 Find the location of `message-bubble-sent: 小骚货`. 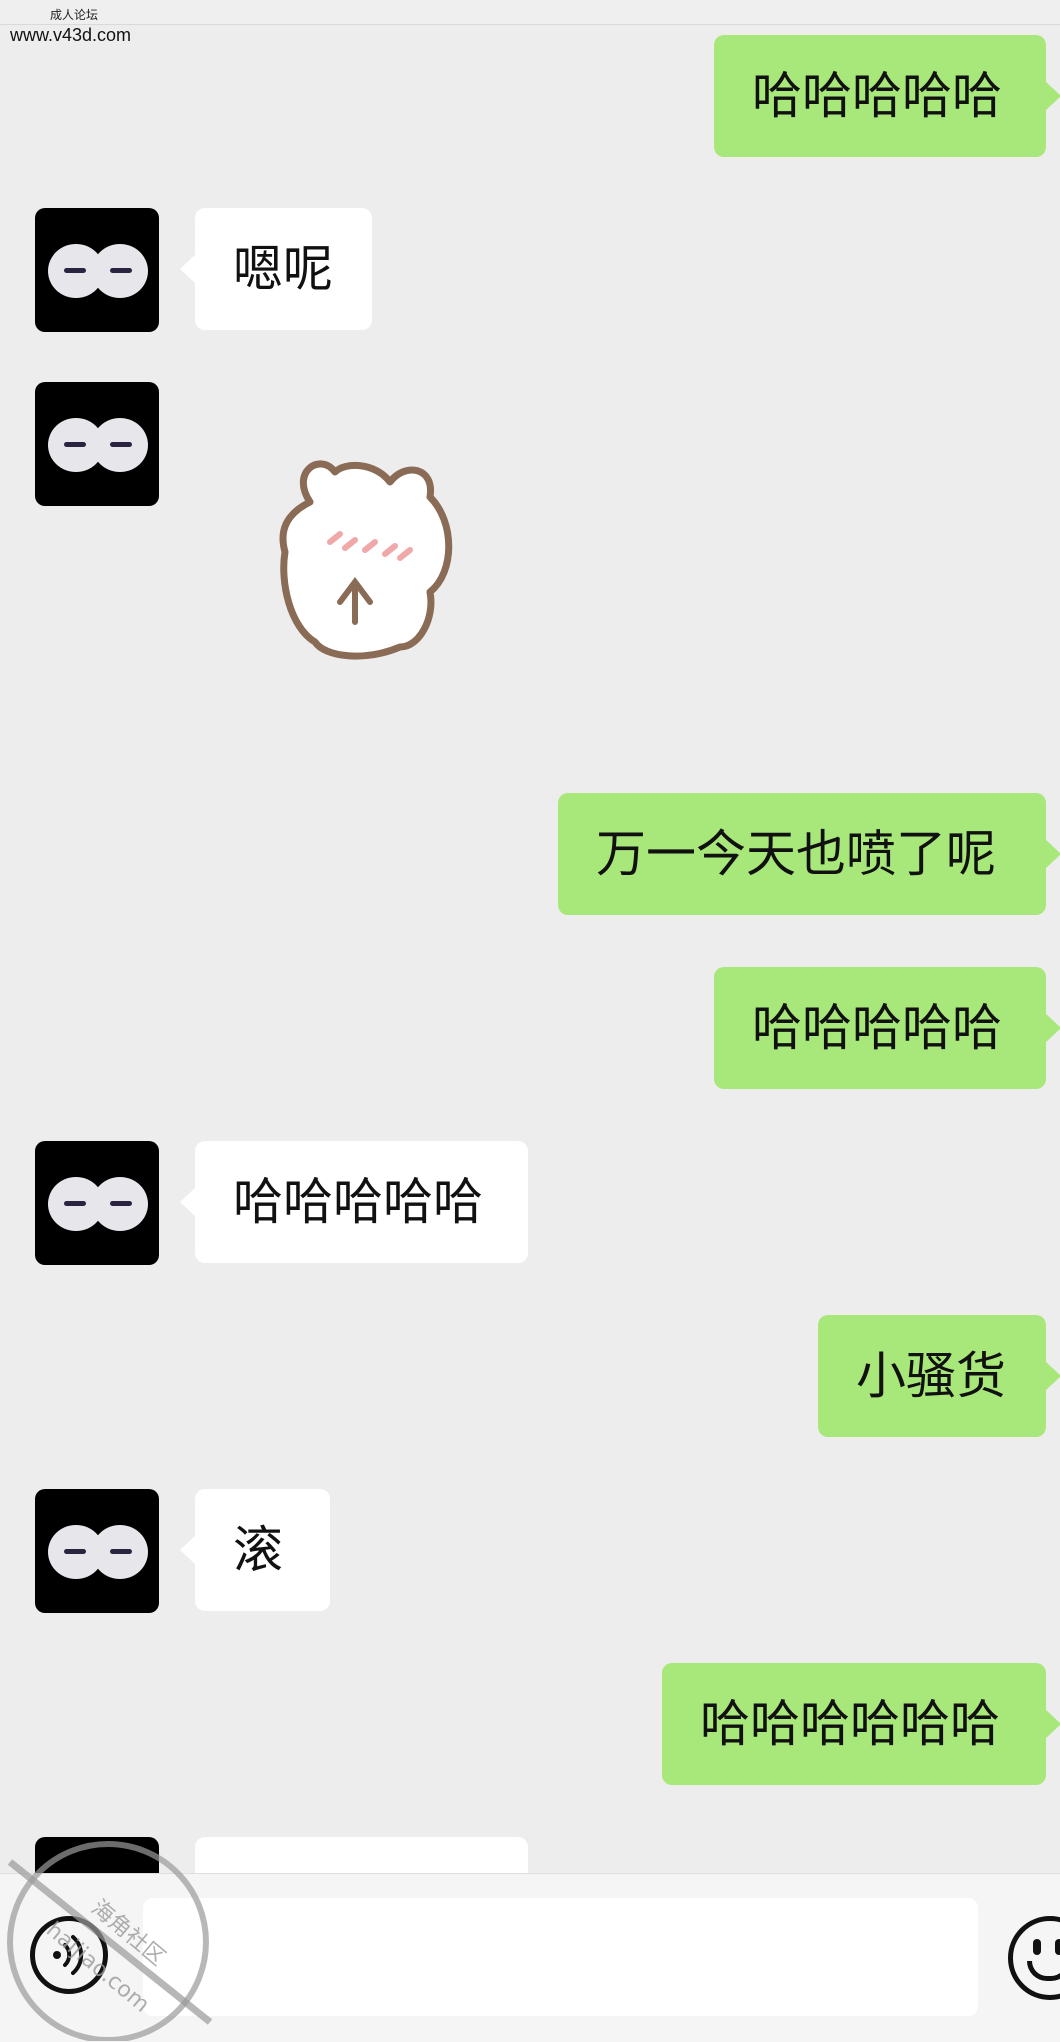

message-bubble-sent: 小骚货 is located at coordinates (939, 1376).